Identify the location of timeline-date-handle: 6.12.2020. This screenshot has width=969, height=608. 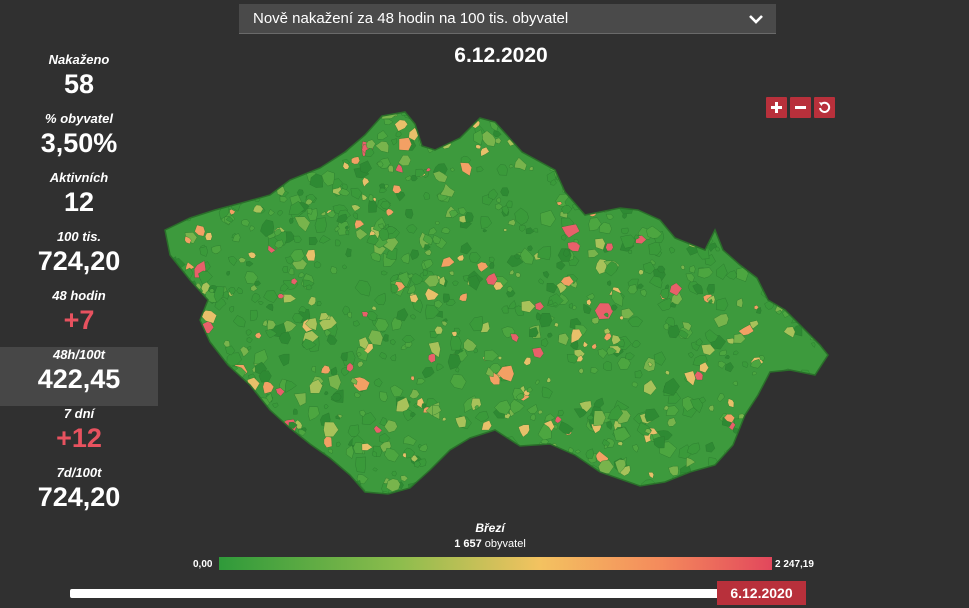
(761, 593).